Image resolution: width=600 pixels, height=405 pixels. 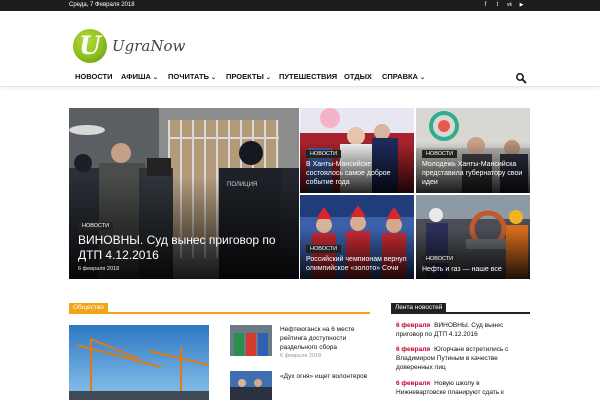 What do you see at coordinates (90, 46) in the screenshot?
I see `logo-mark-icon: U` at bounding box center [90, 46].